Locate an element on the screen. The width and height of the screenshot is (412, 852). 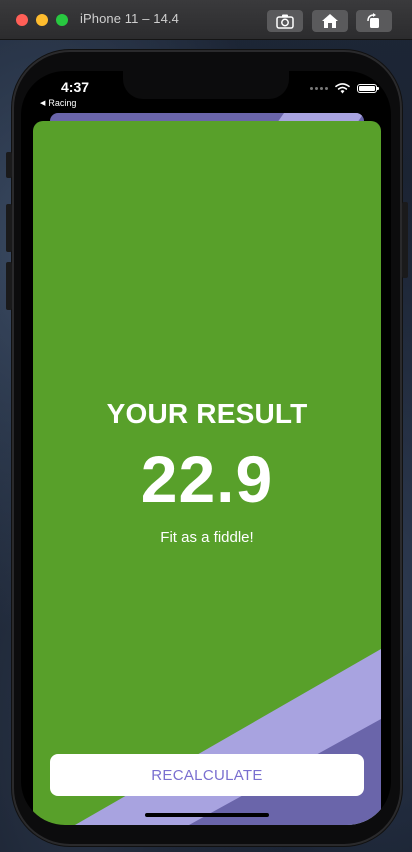
recalculate-button: RECALCULATE is located at coordinates (207, 775).